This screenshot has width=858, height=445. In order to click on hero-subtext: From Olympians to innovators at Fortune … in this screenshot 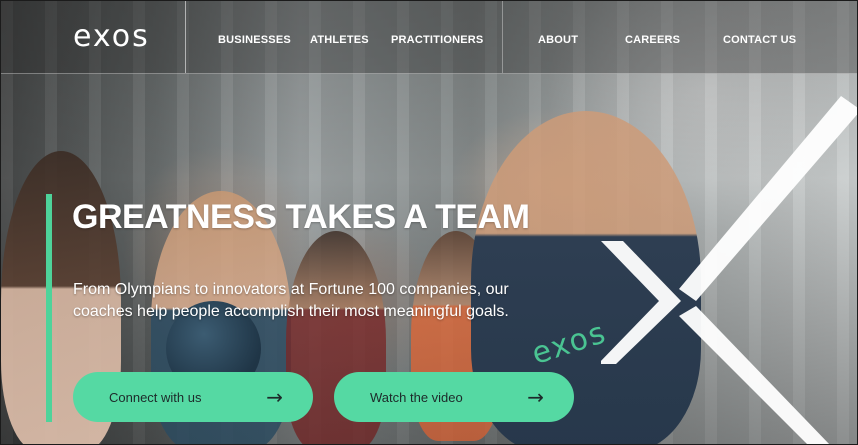, I will do `click(291, 300)`.